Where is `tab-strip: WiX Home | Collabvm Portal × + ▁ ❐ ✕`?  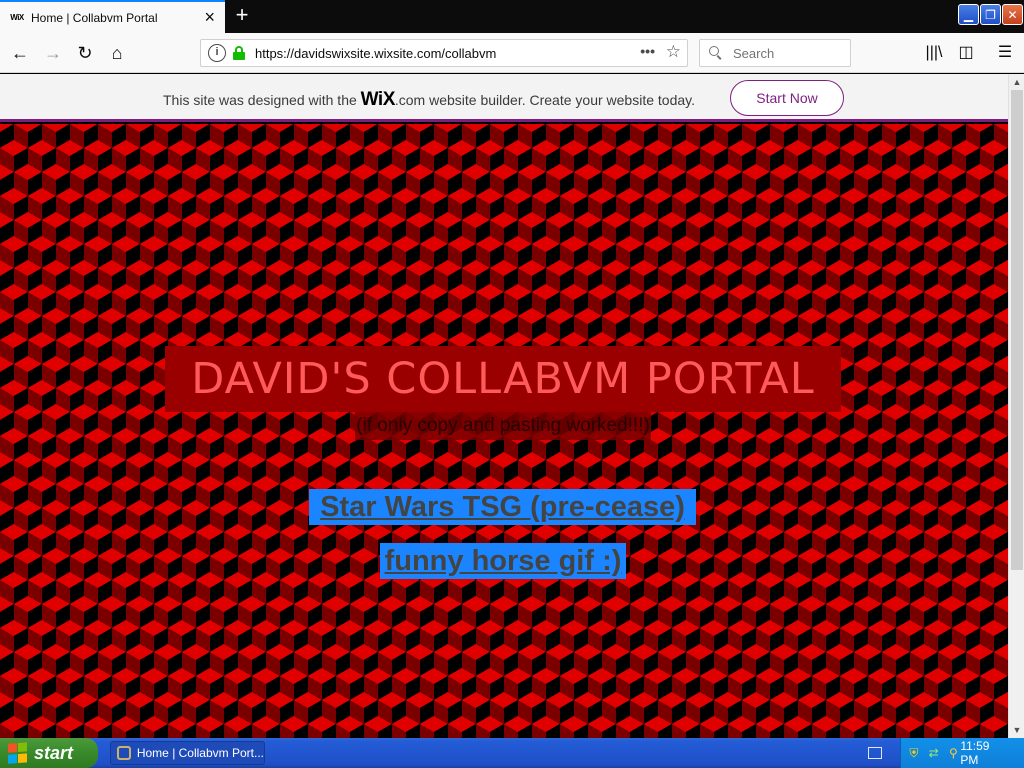 tab-strip: WiX Home | Collabvm Portal × + ▁ ❐ ✕ is located at coordinates (512, 16).